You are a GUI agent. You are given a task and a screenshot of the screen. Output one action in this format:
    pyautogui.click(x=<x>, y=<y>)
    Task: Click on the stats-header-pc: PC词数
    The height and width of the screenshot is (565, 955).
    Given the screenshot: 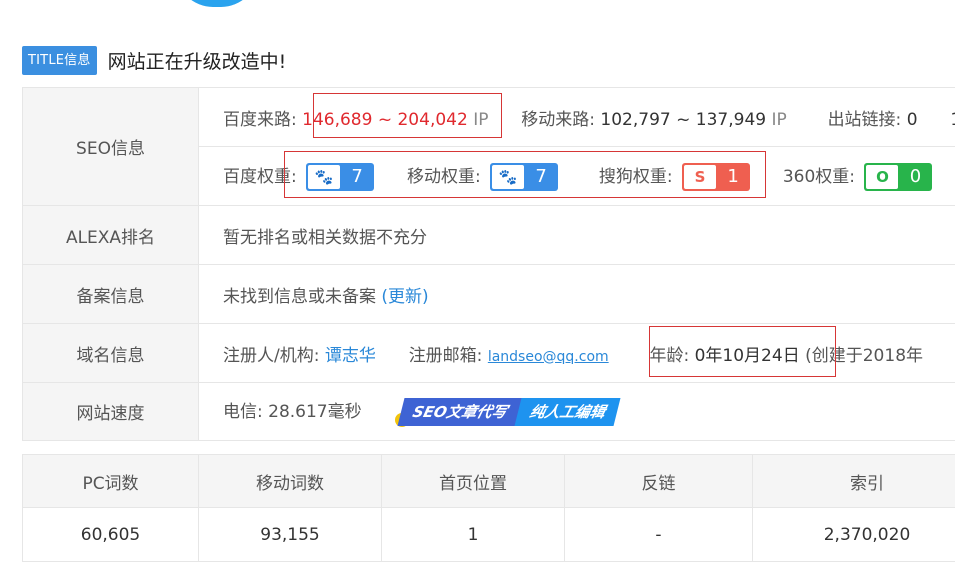 What is the action you would take?
    pyautogui.click(x=110, y=481)
    